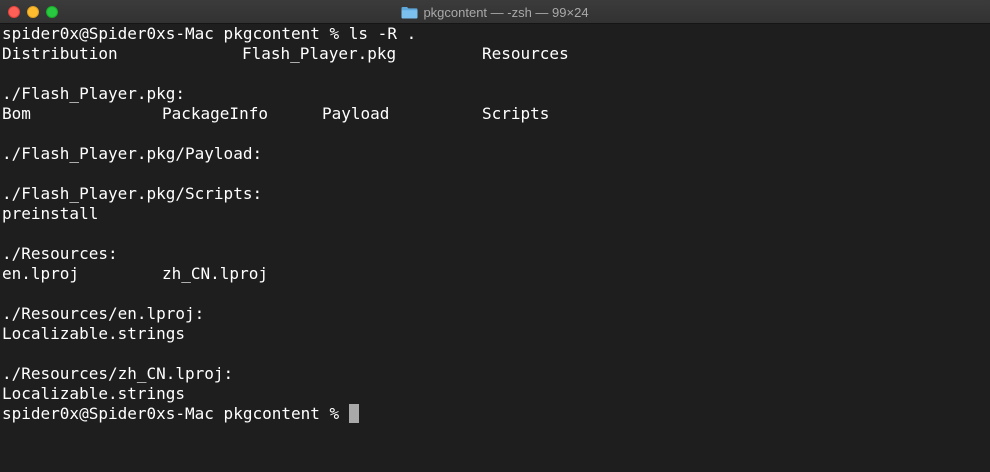  Describe the element at coordinates (525, 53) in the screenshot. I see `list-item: Resources` at that location.